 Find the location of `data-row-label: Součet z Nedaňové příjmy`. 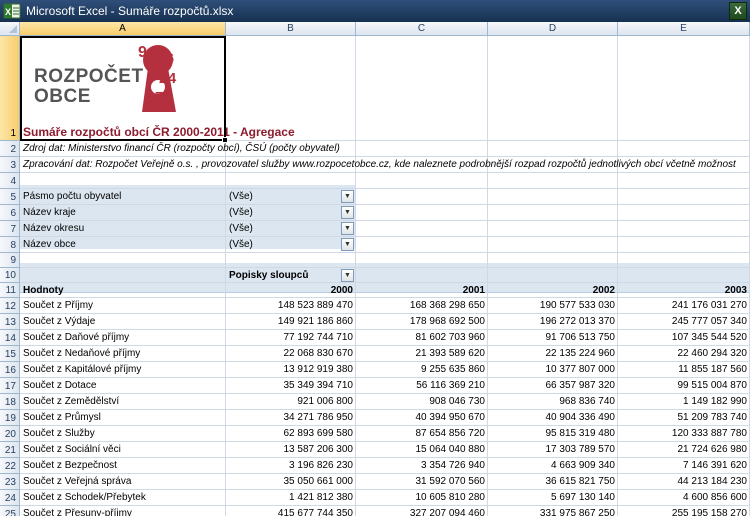

data-row-label: Součet z Nedaňové příjmy is located at coordinates (123, 354).